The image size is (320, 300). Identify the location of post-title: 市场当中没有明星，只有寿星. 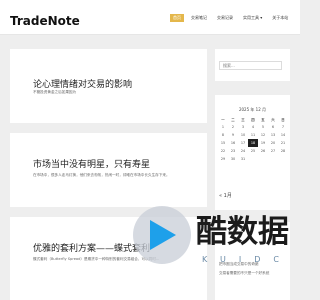
(91, 163).